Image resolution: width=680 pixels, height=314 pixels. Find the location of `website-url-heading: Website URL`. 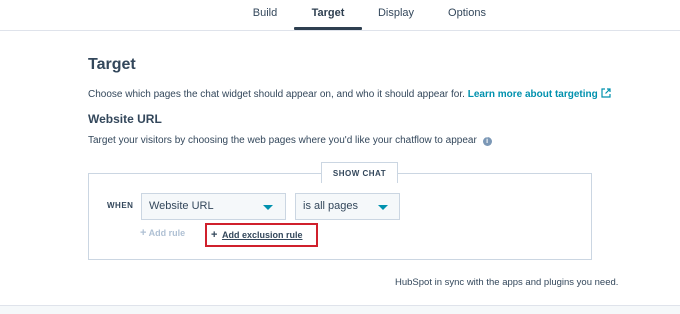

website-url-heading: Website URL is located at coordinates (125, 119).